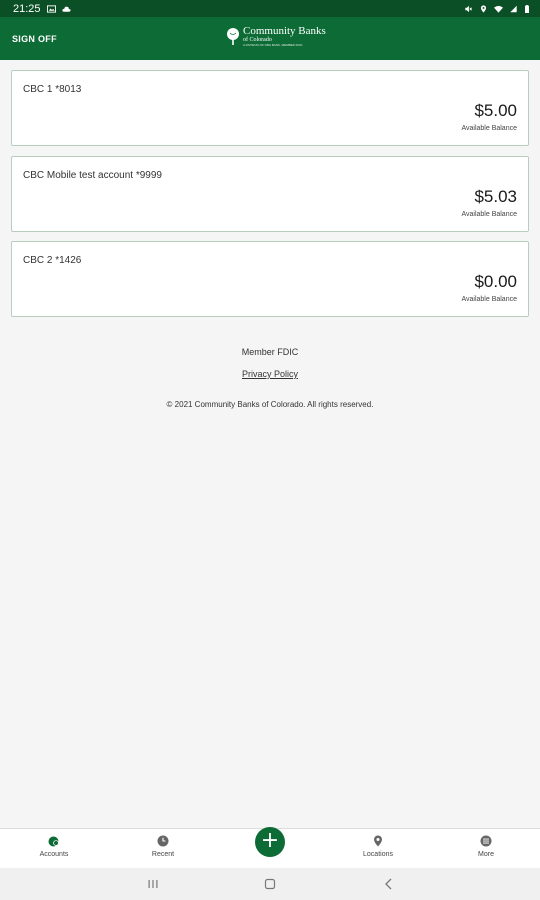 Image resolution: width=540 pixels, height=900 pixels. I want to click on nav-label: Recent, so click(163, 854).